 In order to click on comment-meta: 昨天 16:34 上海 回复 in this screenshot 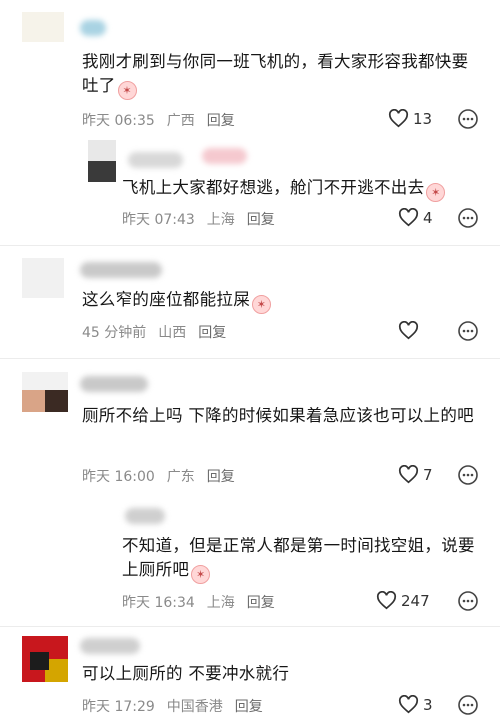, I will do `click(204, 602)`.